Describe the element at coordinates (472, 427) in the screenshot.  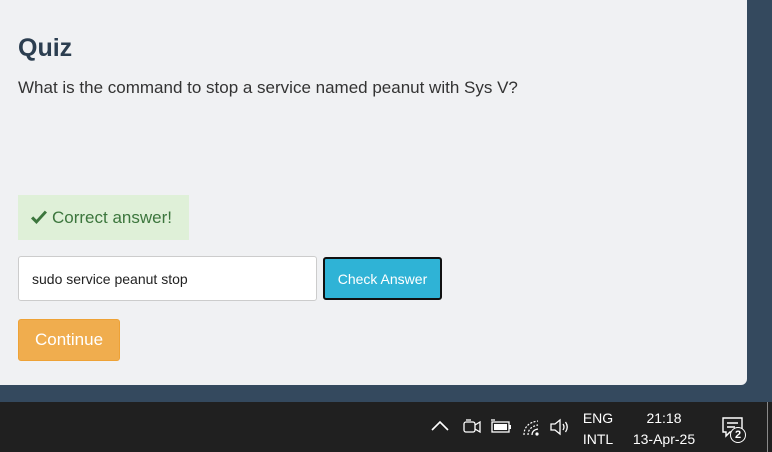
I see `meet-now-icon` at that location.